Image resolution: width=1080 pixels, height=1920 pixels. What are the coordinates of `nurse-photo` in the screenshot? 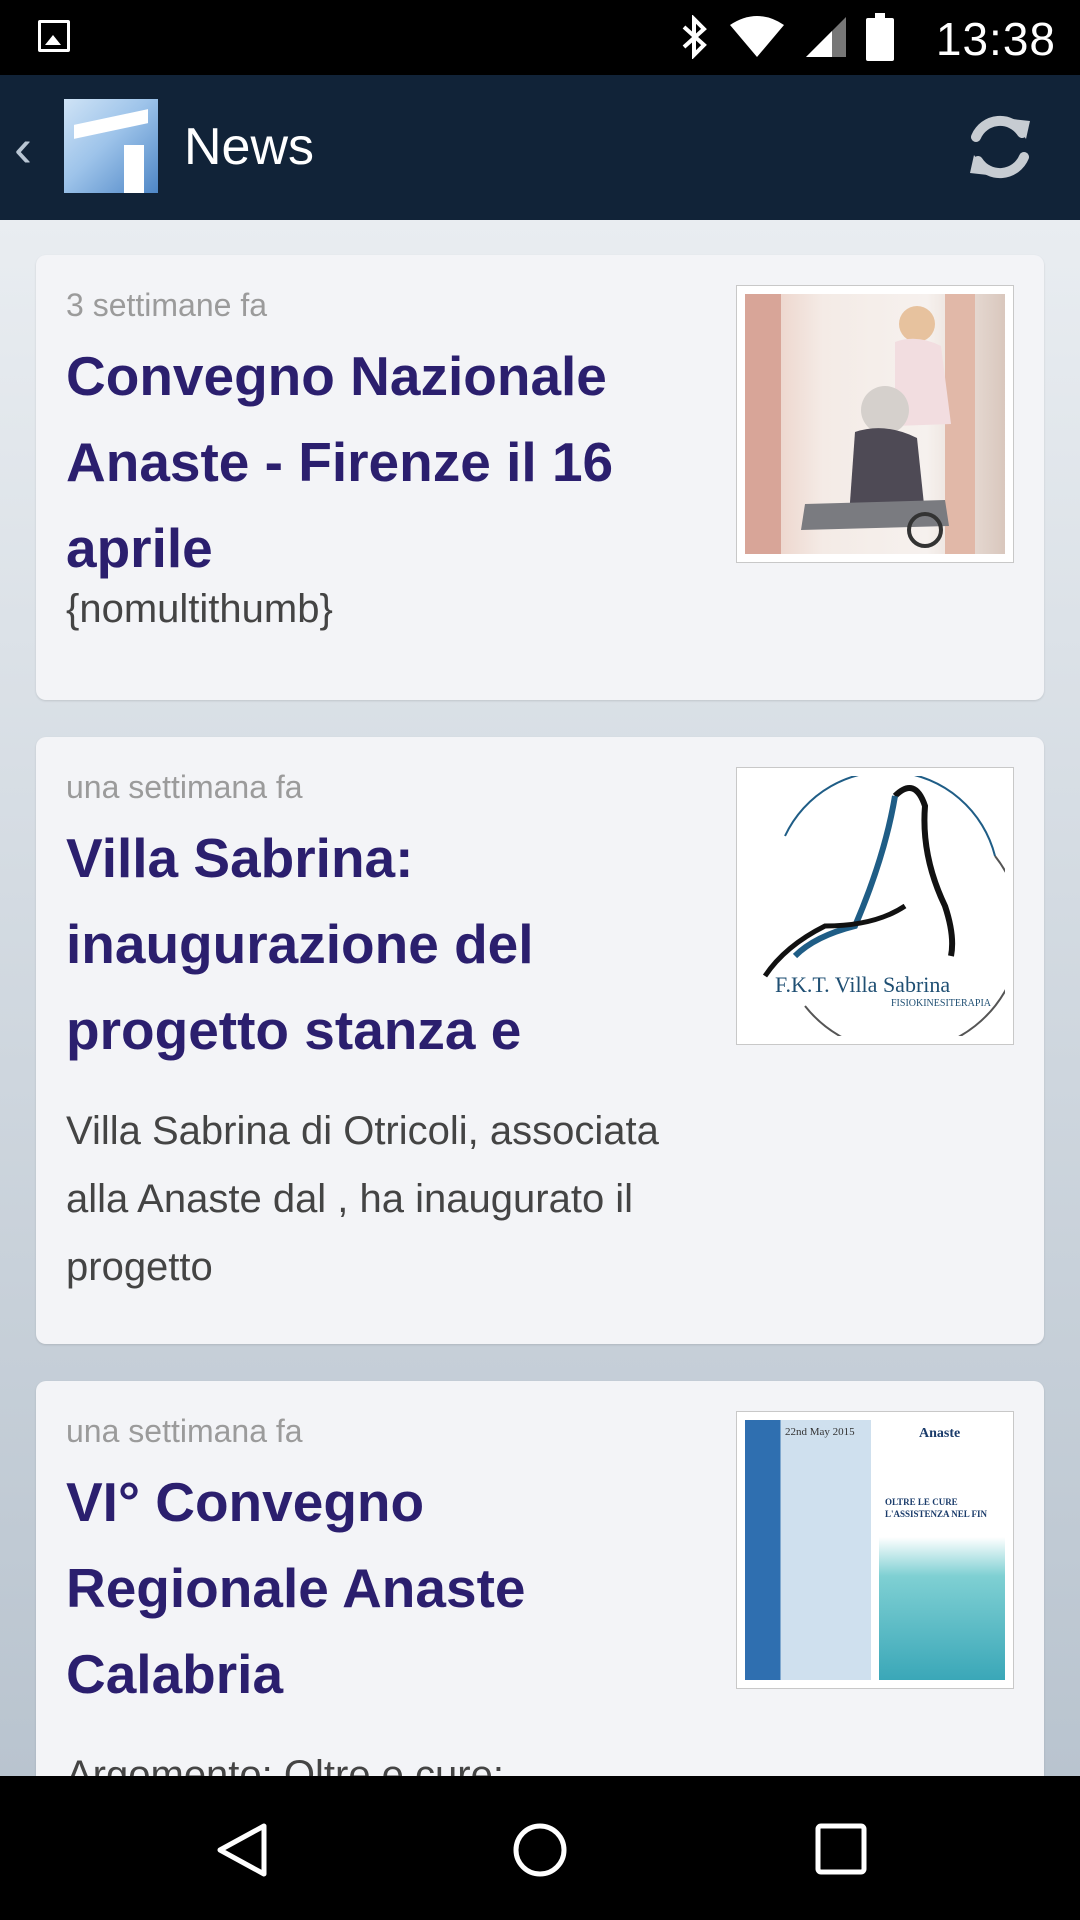 It's located at (875, 424).